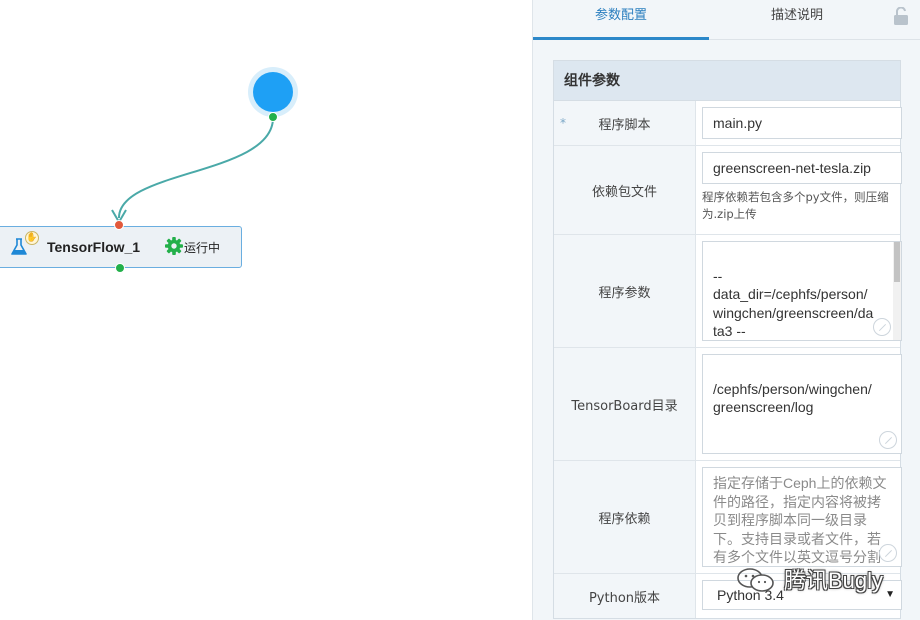 The image size is (920, 620). What do you see at coordinates (625, 596) in the screenshot?
I see `label-python: Python版本` at bounding box center [625, 596].